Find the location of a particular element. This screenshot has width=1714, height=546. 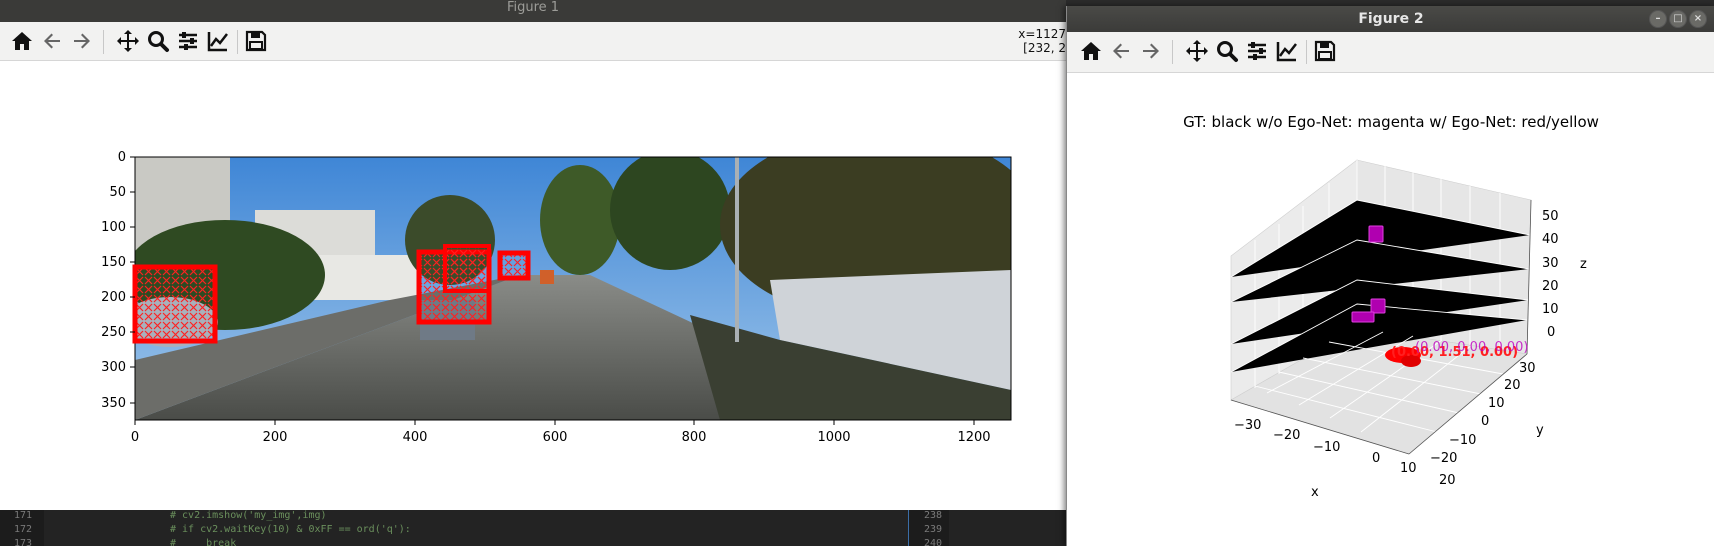

figure-1-titlebar: Figure 1 is located at coordinates (533, 11).